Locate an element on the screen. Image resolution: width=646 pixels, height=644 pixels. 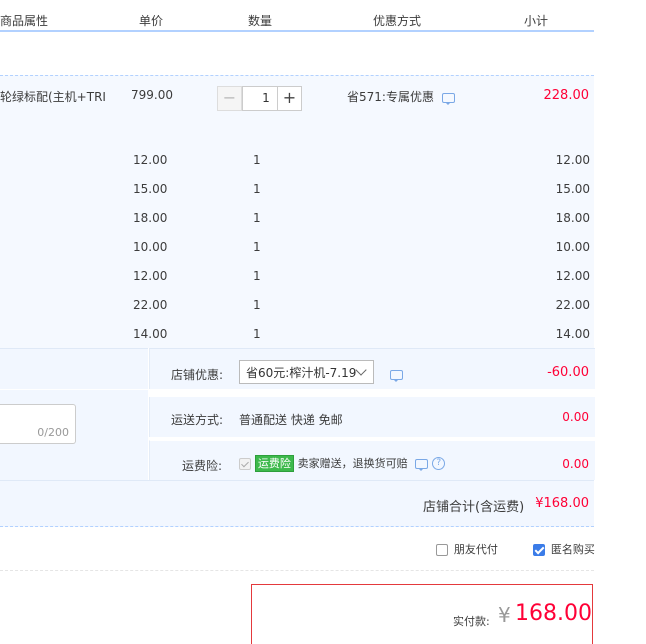
anonymous-option: 匿名购买 is located at coordinates (564, 549).